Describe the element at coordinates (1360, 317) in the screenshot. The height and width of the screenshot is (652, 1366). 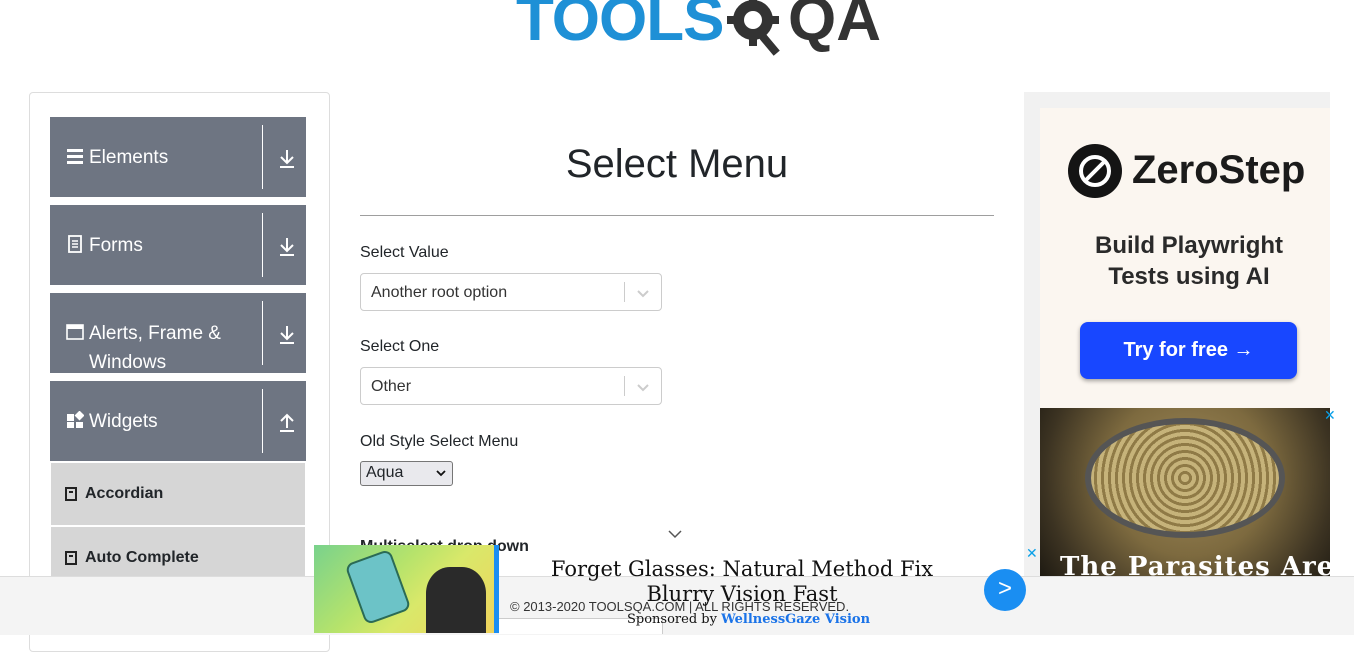
I see `scrollbar` at that location.